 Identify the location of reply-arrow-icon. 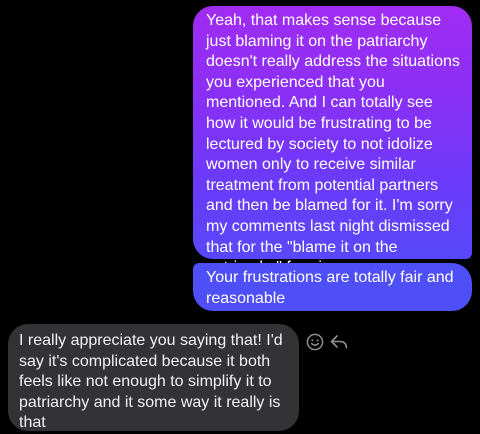
(339, 342).